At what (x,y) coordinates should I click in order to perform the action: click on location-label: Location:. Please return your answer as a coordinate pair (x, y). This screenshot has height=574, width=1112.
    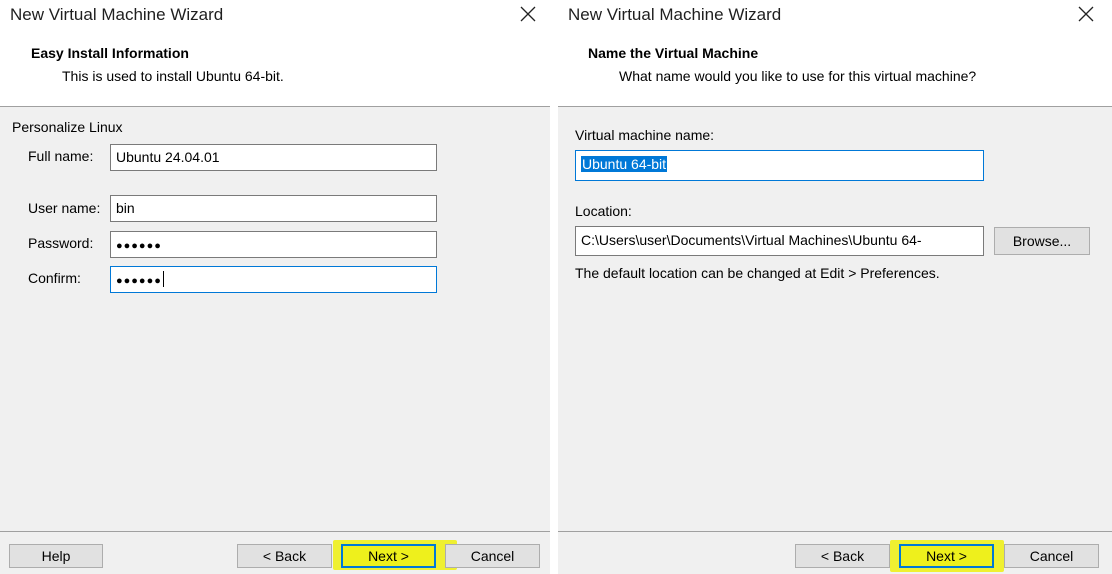
    Looking at the image, I should click on (603, 211).